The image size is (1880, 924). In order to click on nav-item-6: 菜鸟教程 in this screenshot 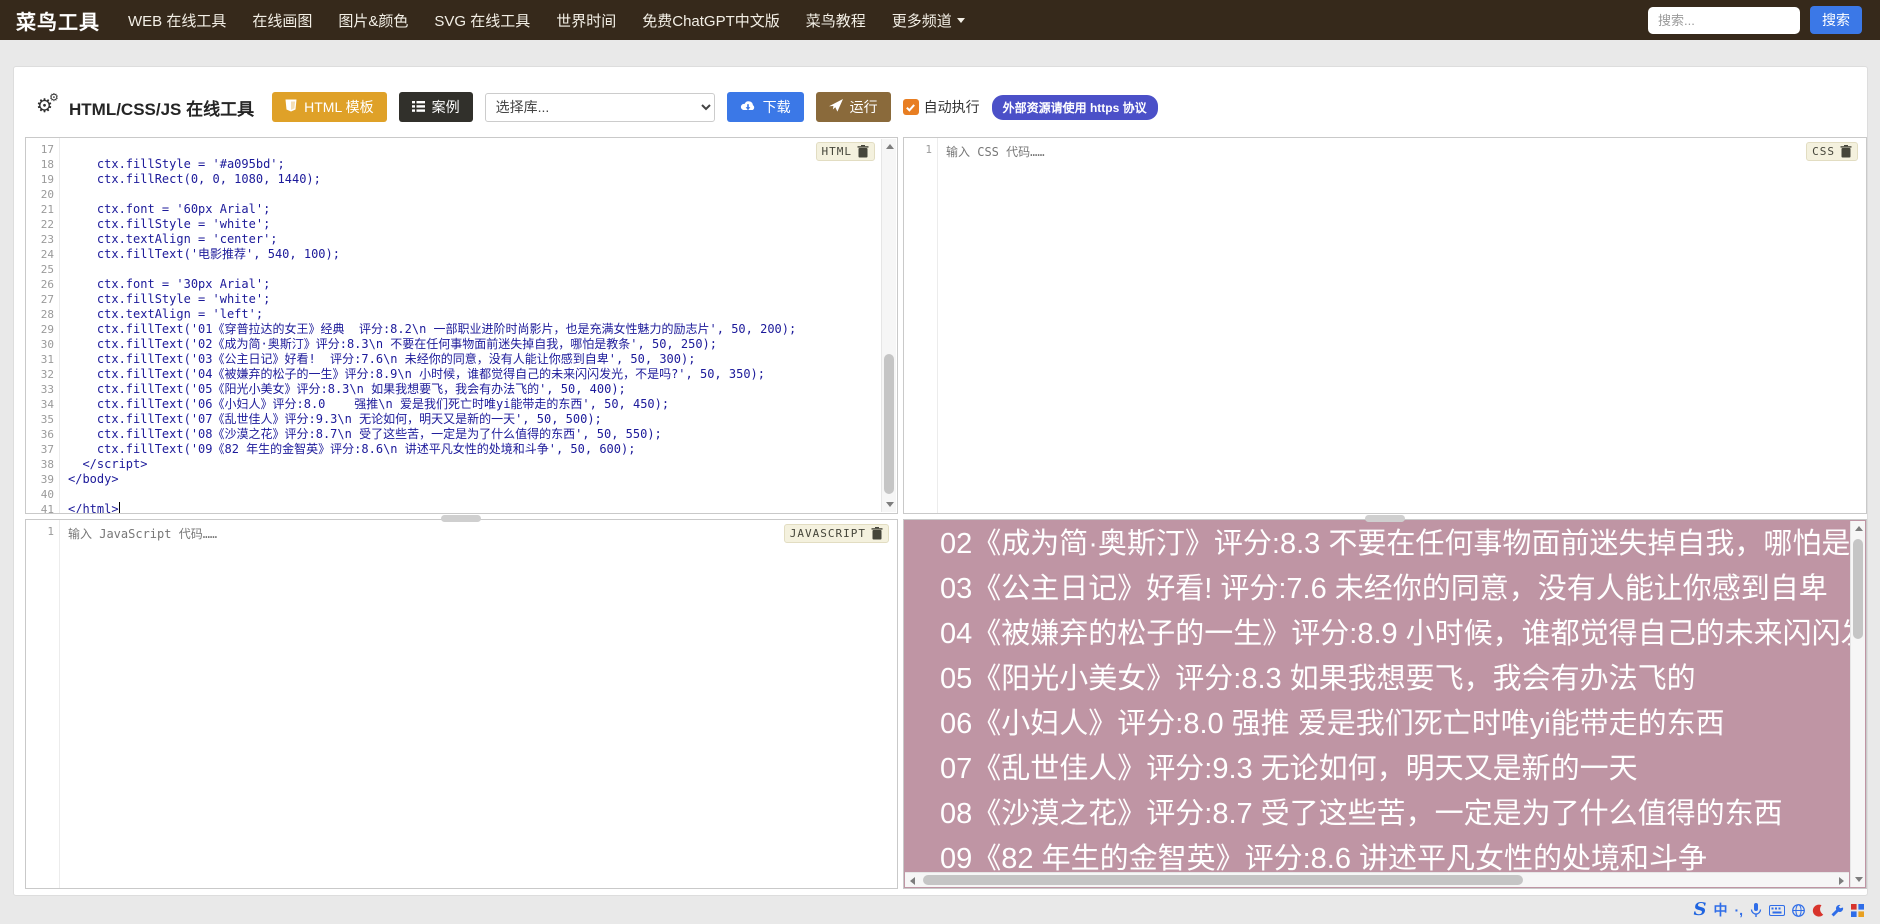, I will do `click(836, 20)`.